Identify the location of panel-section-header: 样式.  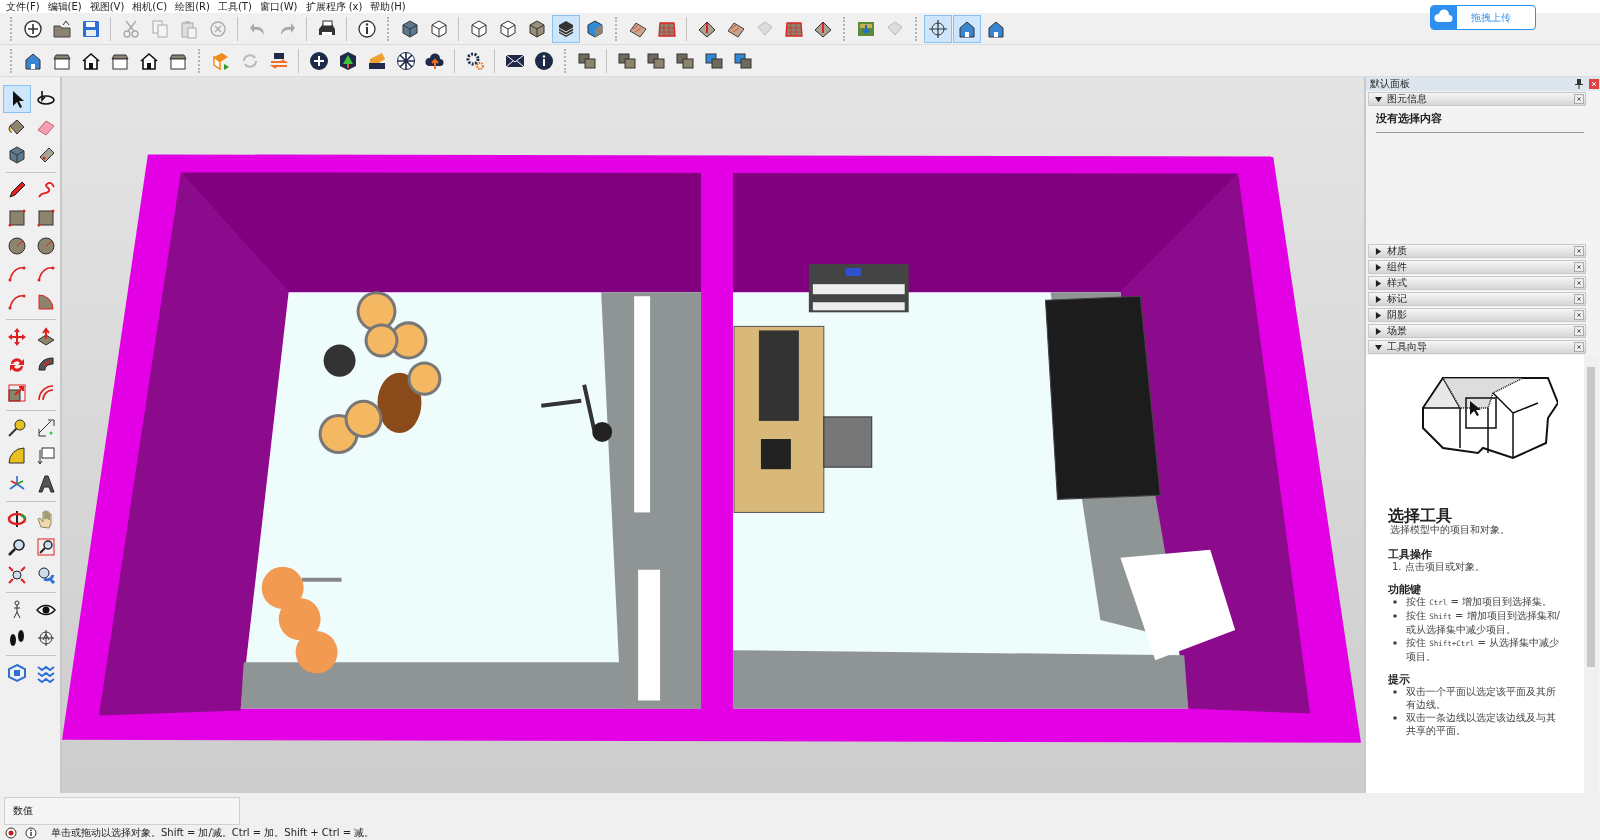
(1477, 283).